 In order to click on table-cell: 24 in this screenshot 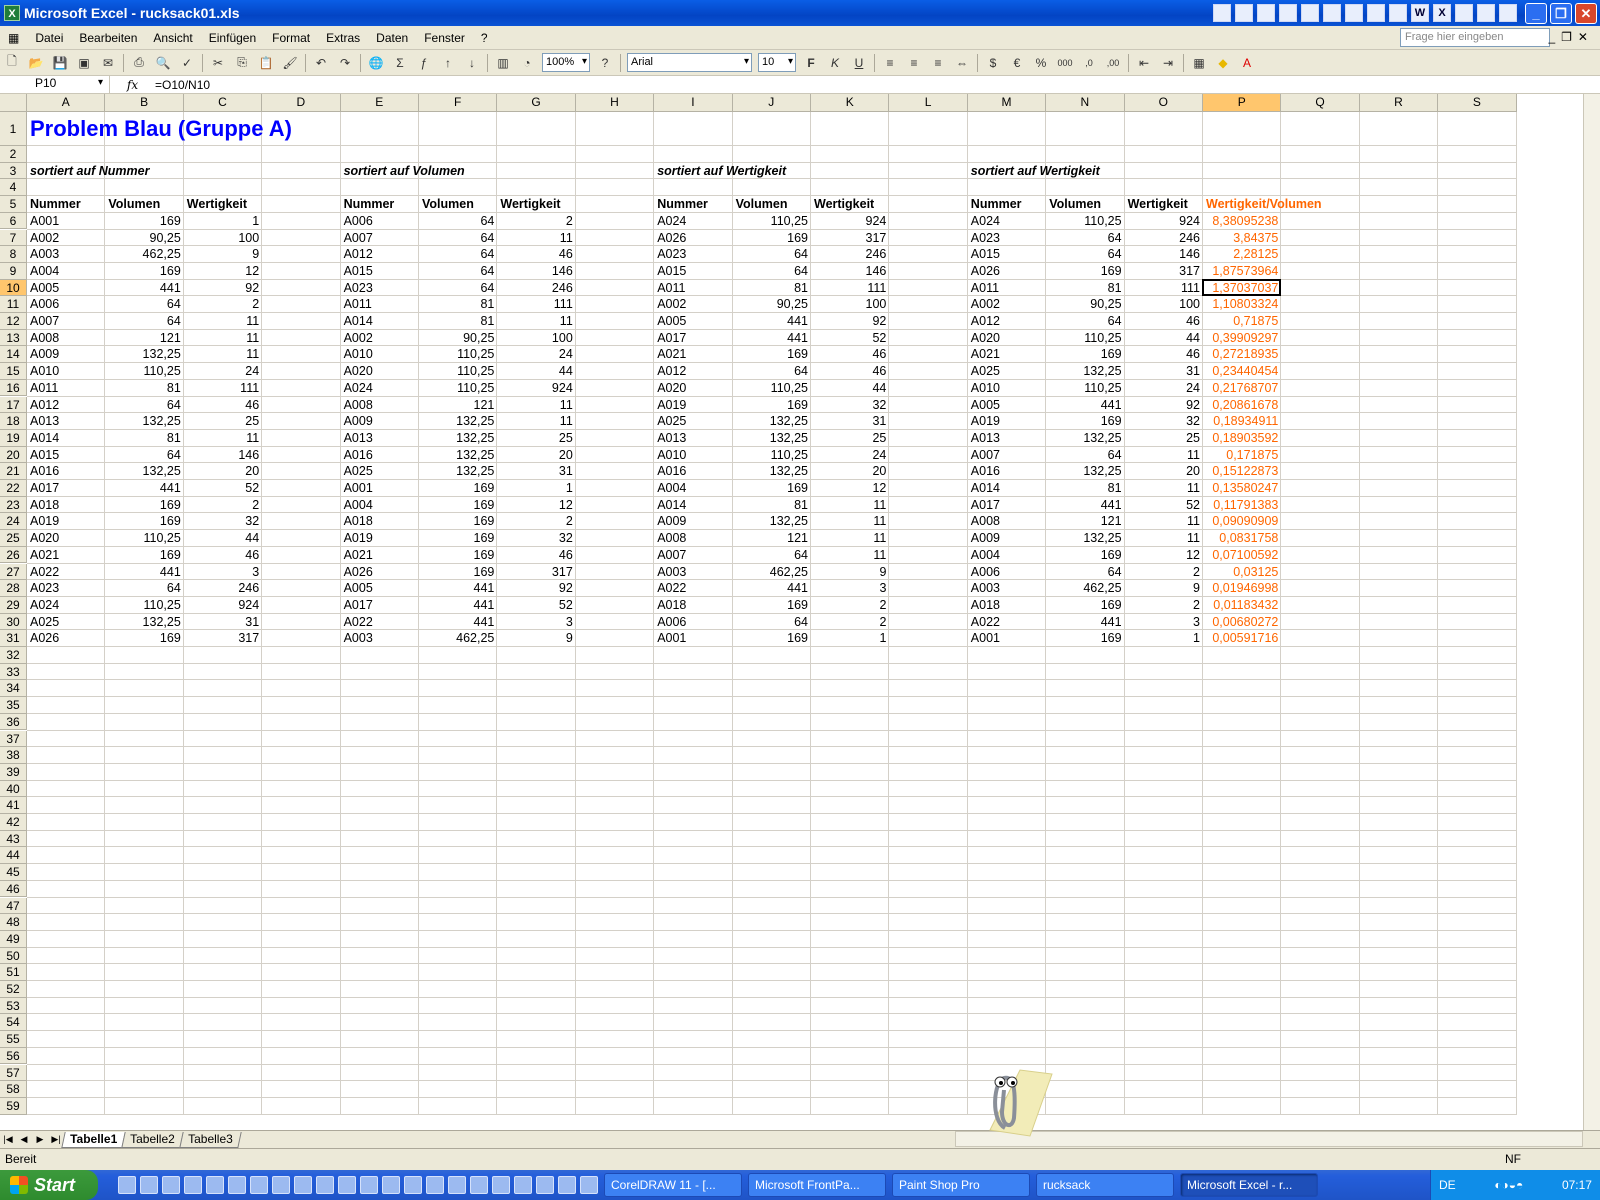, I will do `click(223, 371)`.